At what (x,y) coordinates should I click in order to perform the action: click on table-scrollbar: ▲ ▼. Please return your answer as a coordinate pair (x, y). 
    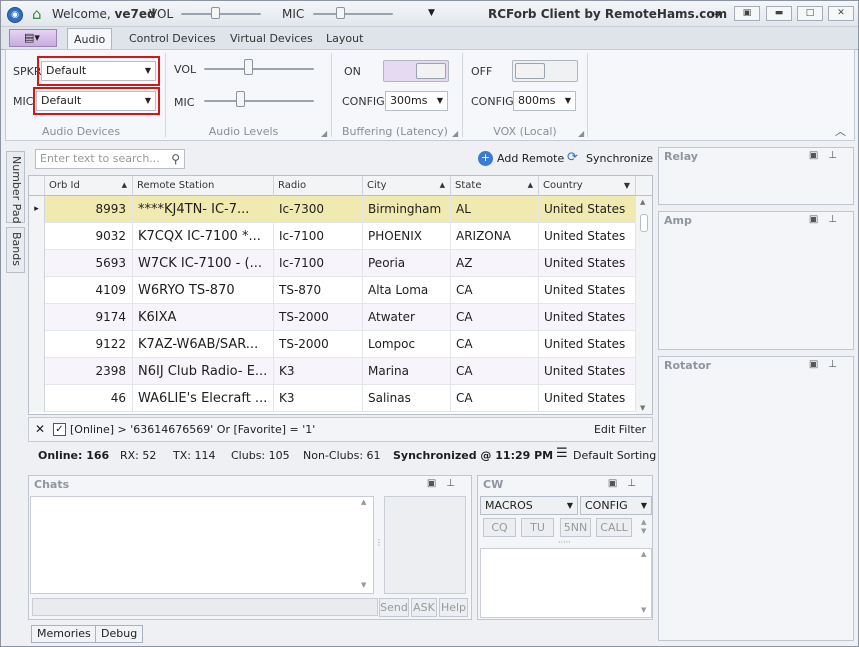
    Looking at the image, I should click on (644, 305).